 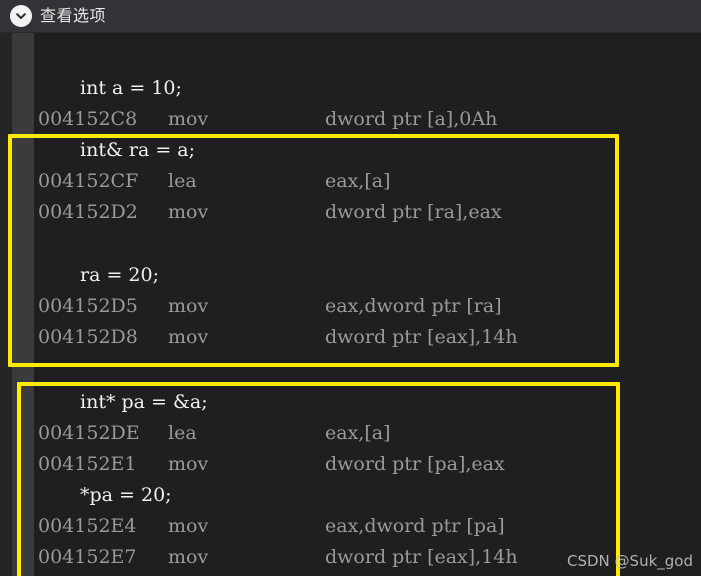 What do you see at coordinates (350, 16) in the screenshot?
I see `view-options-bar: 查看选项` at bounding box center [350, 16].